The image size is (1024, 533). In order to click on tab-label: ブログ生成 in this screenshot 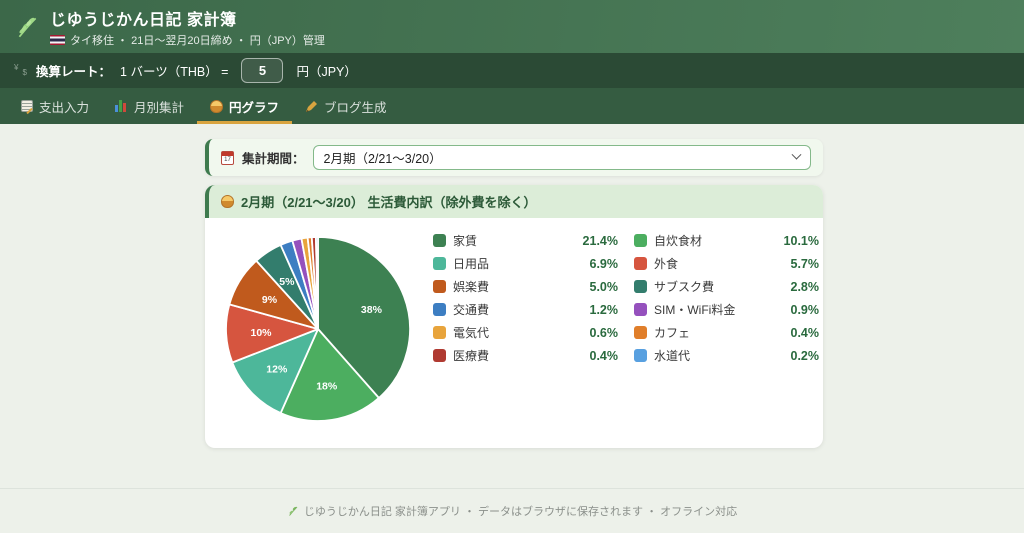, I will do `click(355, 107)`.